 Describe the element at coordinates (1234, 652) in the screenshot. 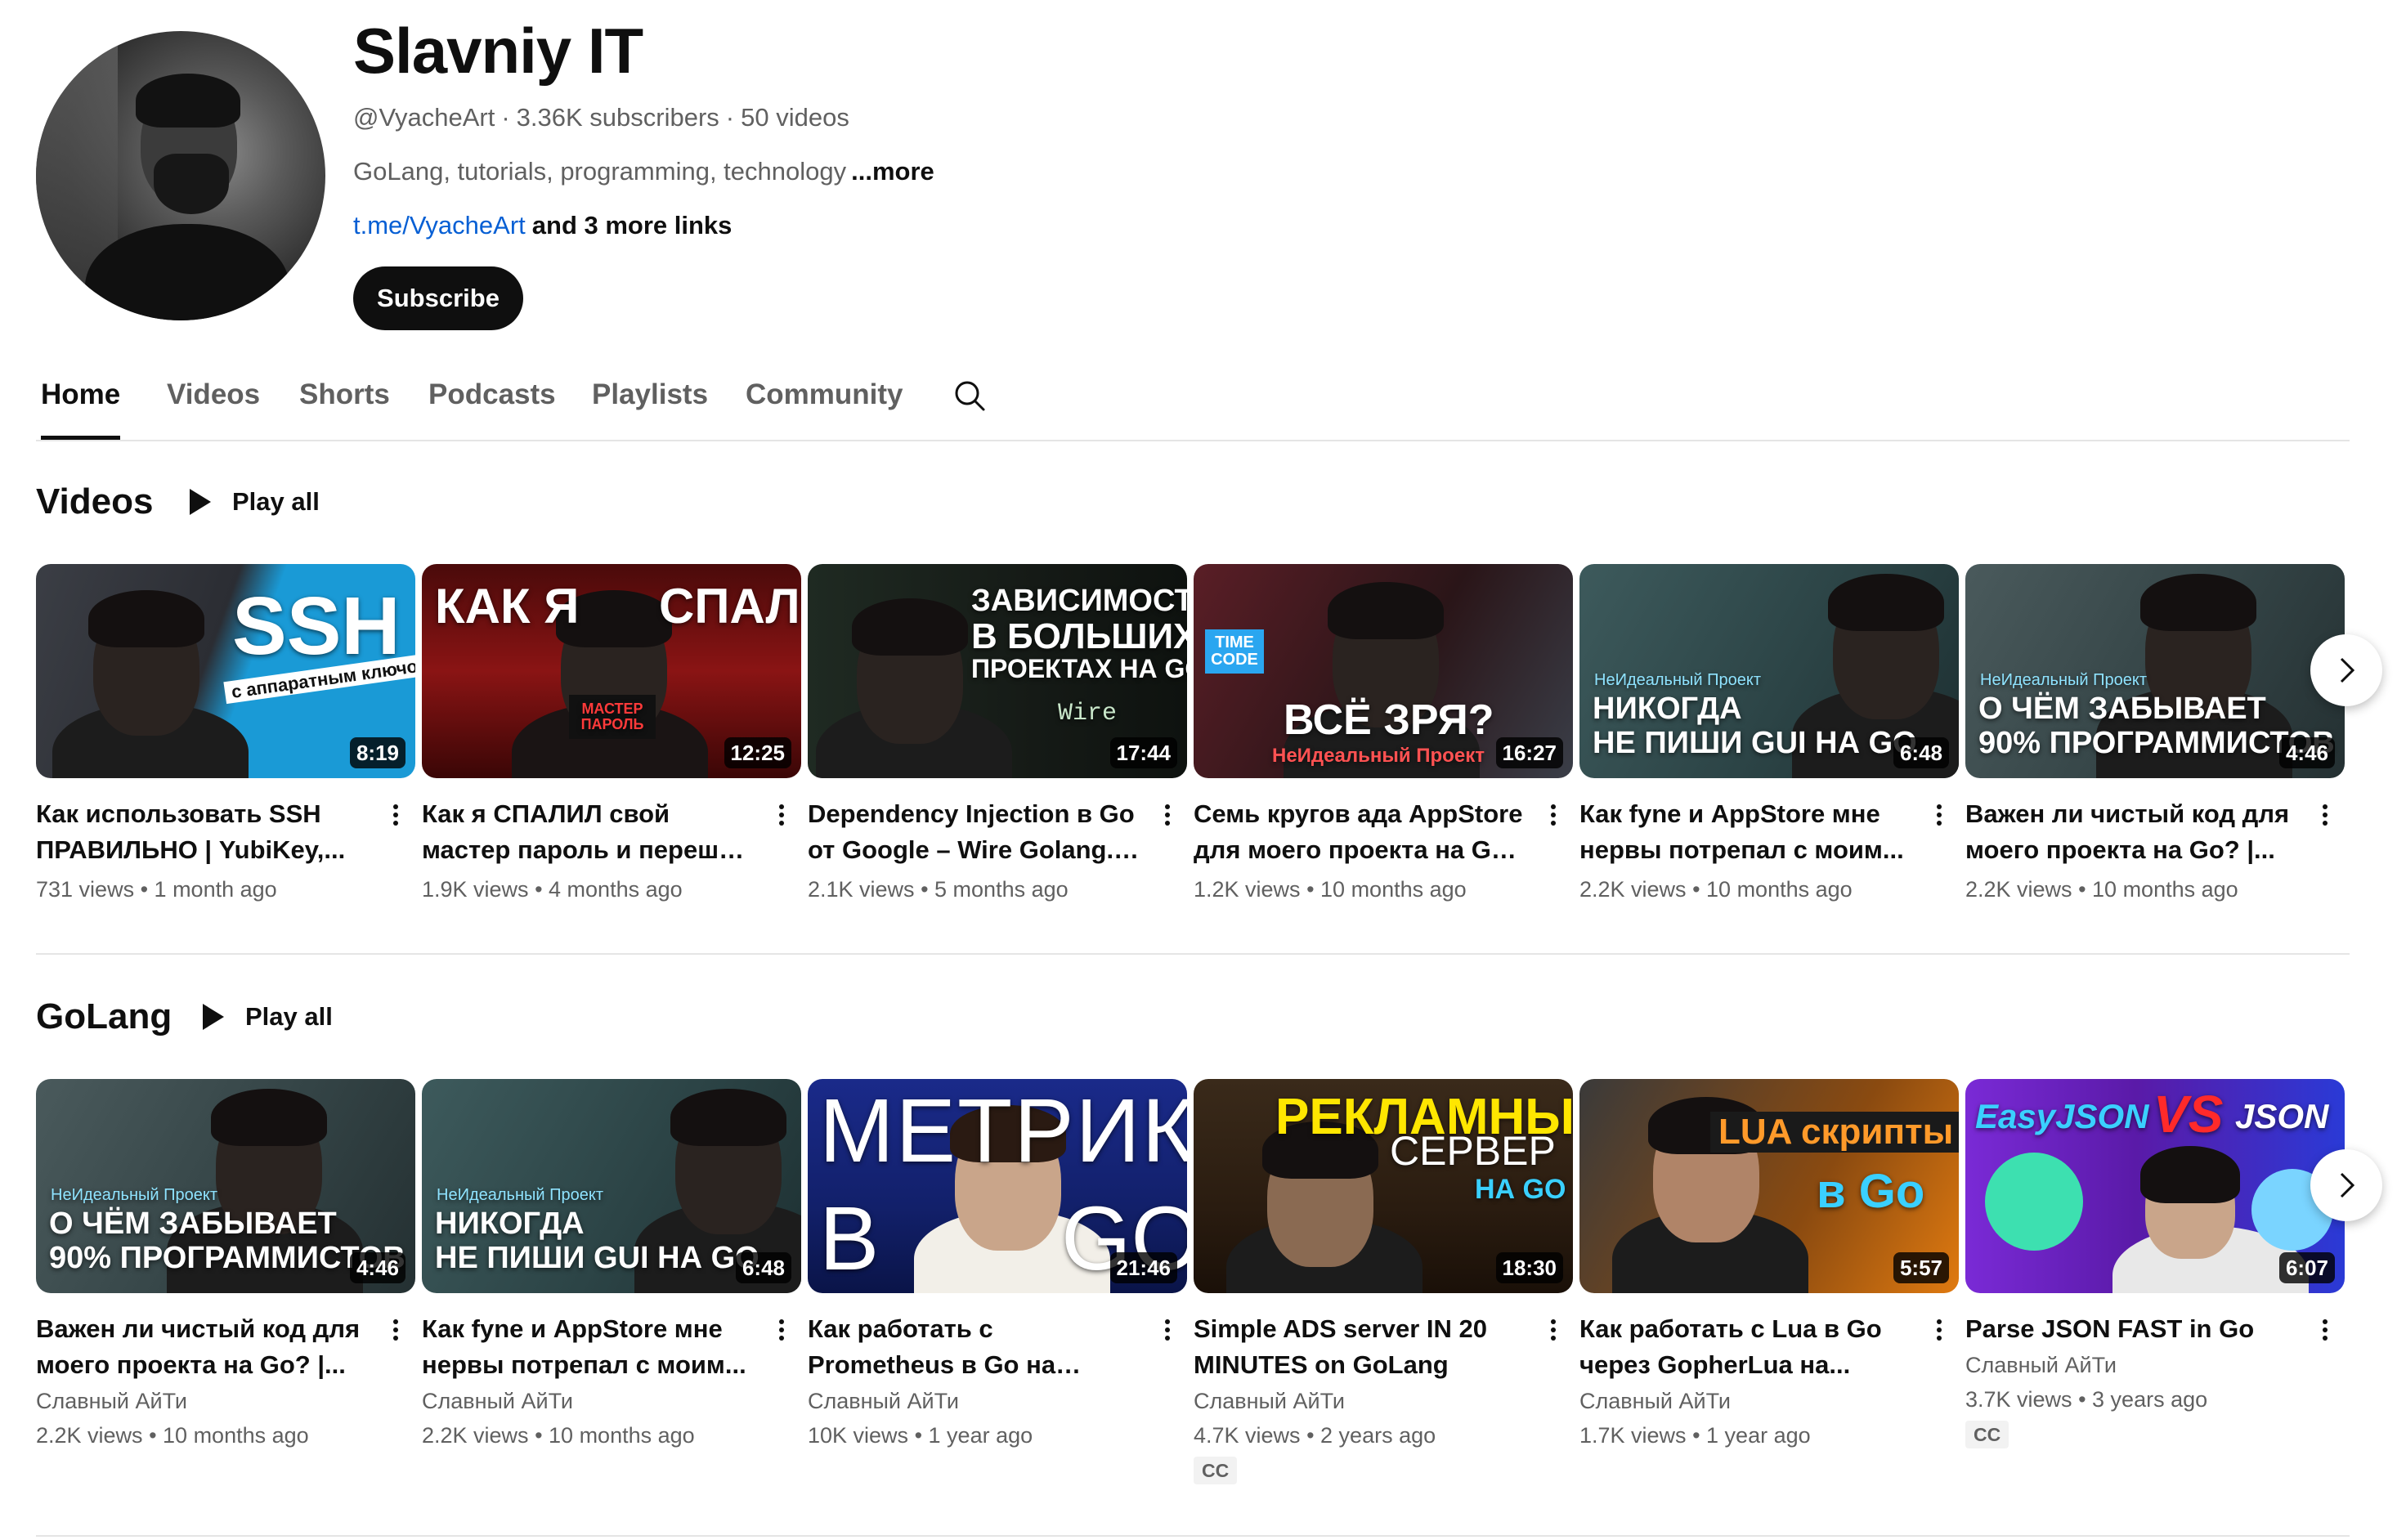

I see `thumbnail-text: TIME CODE` at that location.